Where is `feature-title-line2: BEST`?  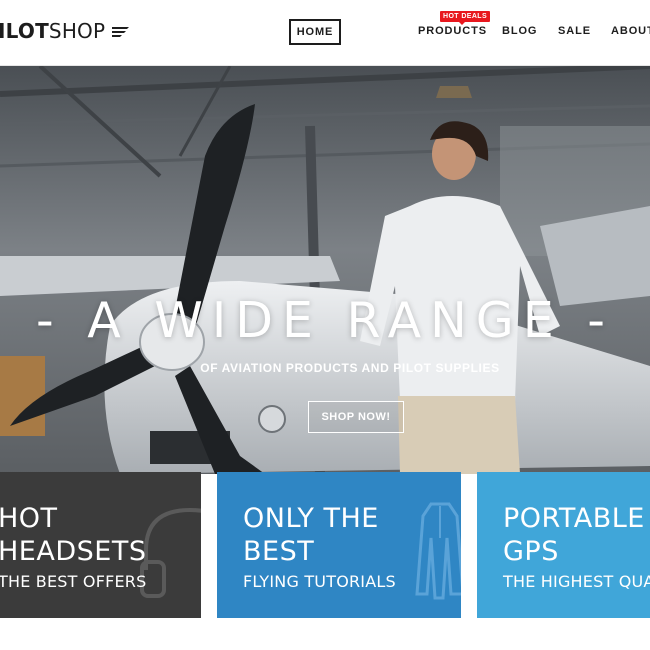
feature-title-line2: BEST is located at coordinates (279, 551).